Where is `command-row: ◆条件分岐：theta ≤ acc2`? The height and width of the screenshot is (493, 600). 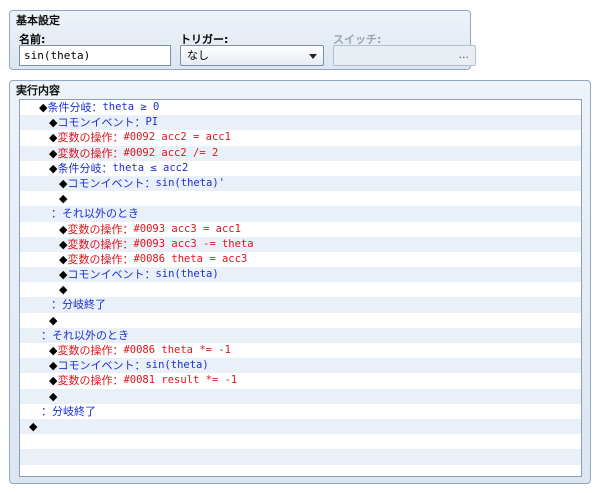
command-row: ◆条件分岐：theta ≤ acc2 is located at coordinates (300, 168).